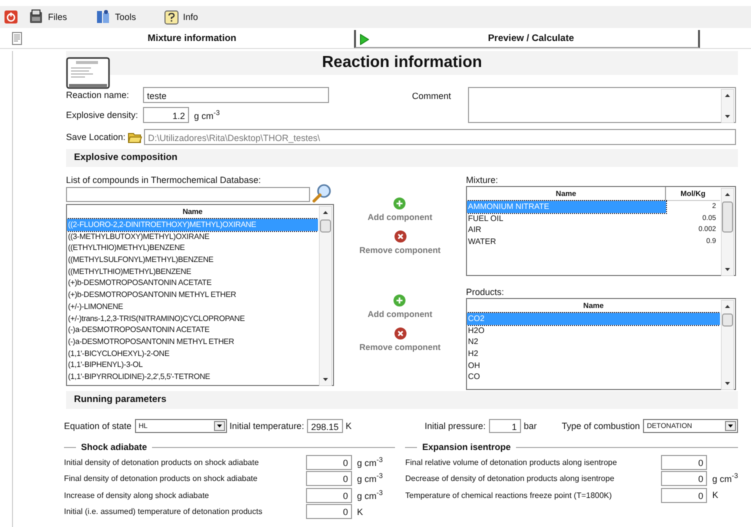  I want to click on input-field: 298.15, so click(325, 426).